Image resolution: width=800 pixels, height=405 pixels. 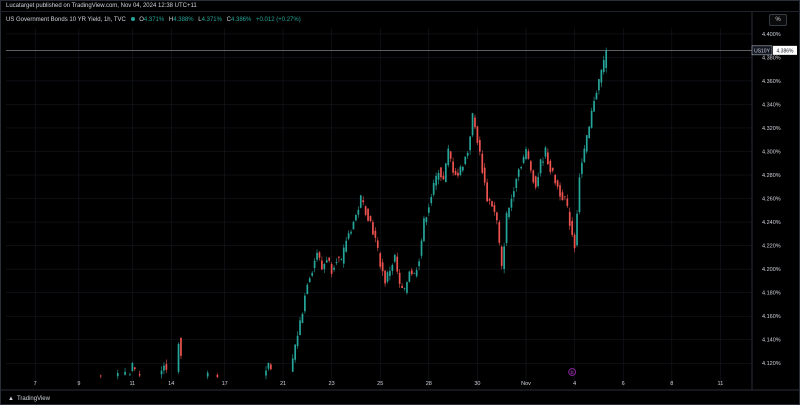 What do you see at coordinates (241, 20) in the screenshot?
I see `legend-close-value: 4.386%` at bounding box center [241, 20].